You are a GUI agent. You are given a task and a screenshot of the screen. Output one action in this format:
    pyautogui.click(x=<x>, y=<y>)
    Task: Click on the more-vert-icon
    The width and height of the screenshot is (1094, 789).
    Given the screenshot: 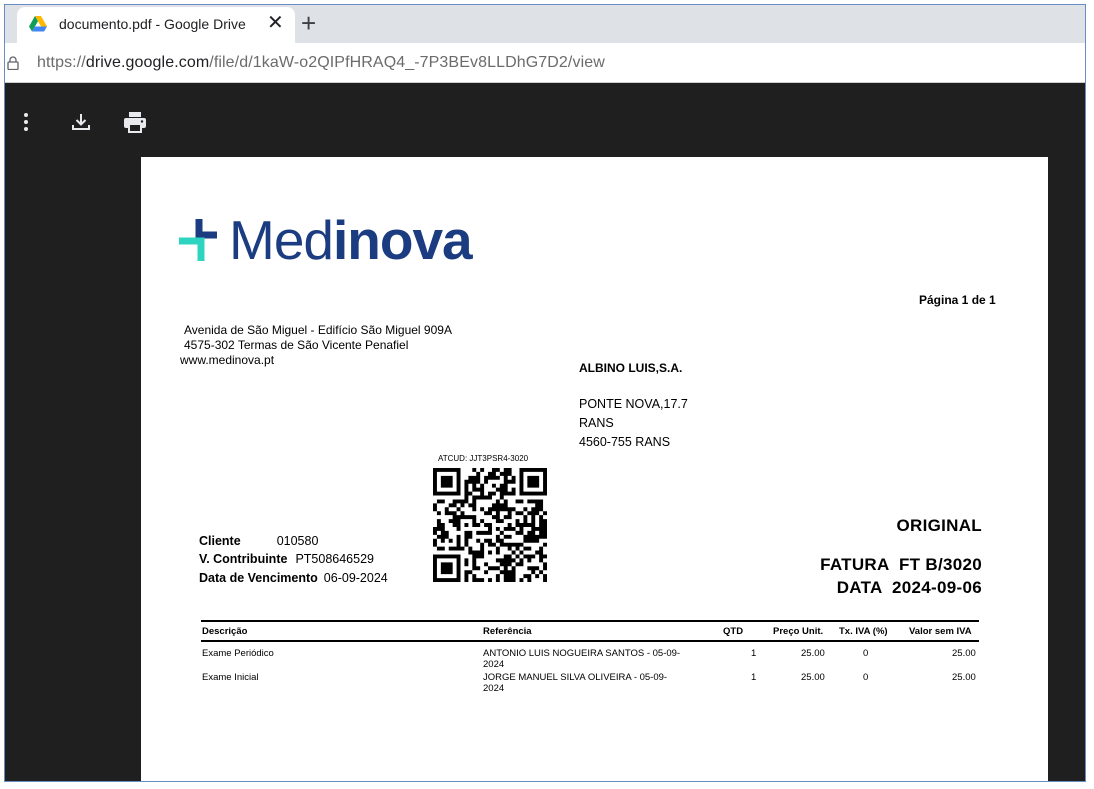 What is the action you would take?
    pyautogui.click(x=26, y=122)
    